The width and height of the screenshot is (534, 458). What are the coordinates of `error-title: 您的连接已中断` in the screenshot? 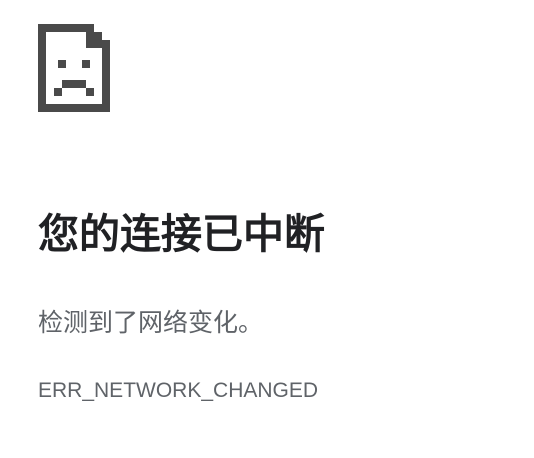 It's located at (181, 234).